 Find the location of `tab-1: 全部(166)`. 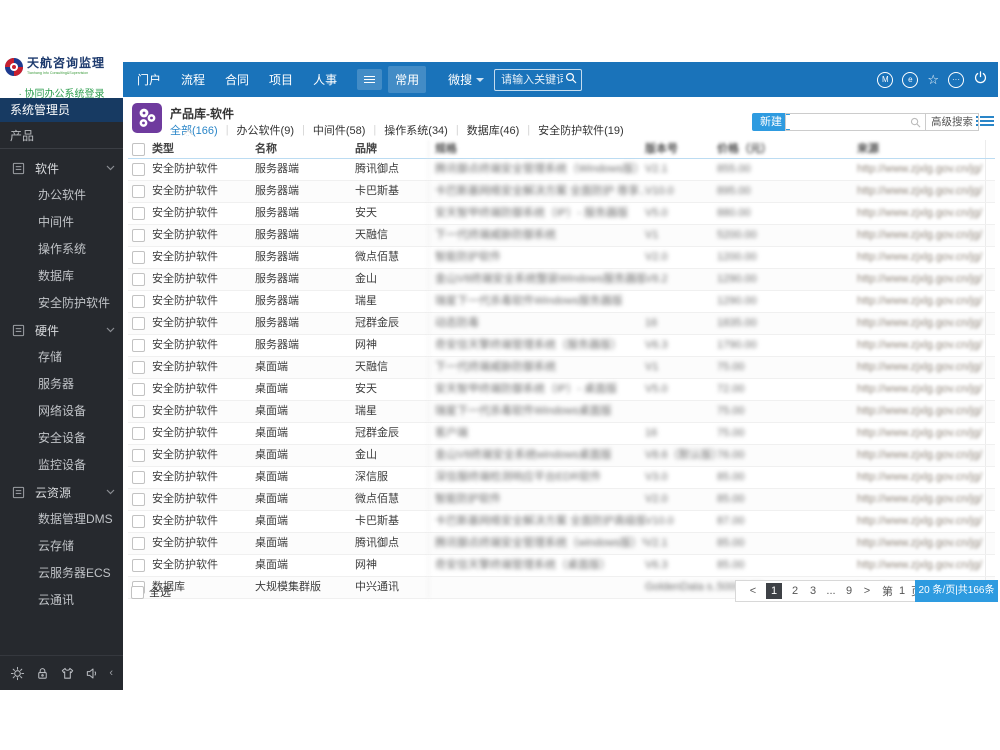

tab-1: 全部(166) is located at coordinates (194, 130).